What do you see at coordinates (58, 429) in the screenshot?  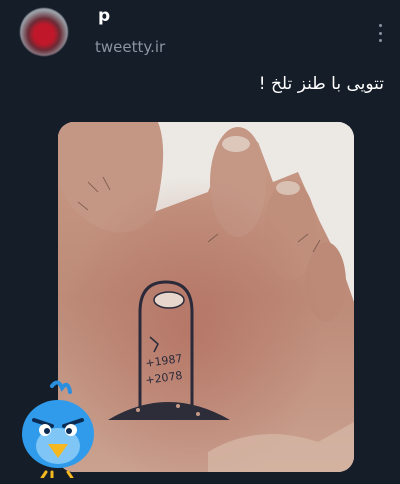 I see `blue-bird-mascot-icon` at bounding box center [58, 429].